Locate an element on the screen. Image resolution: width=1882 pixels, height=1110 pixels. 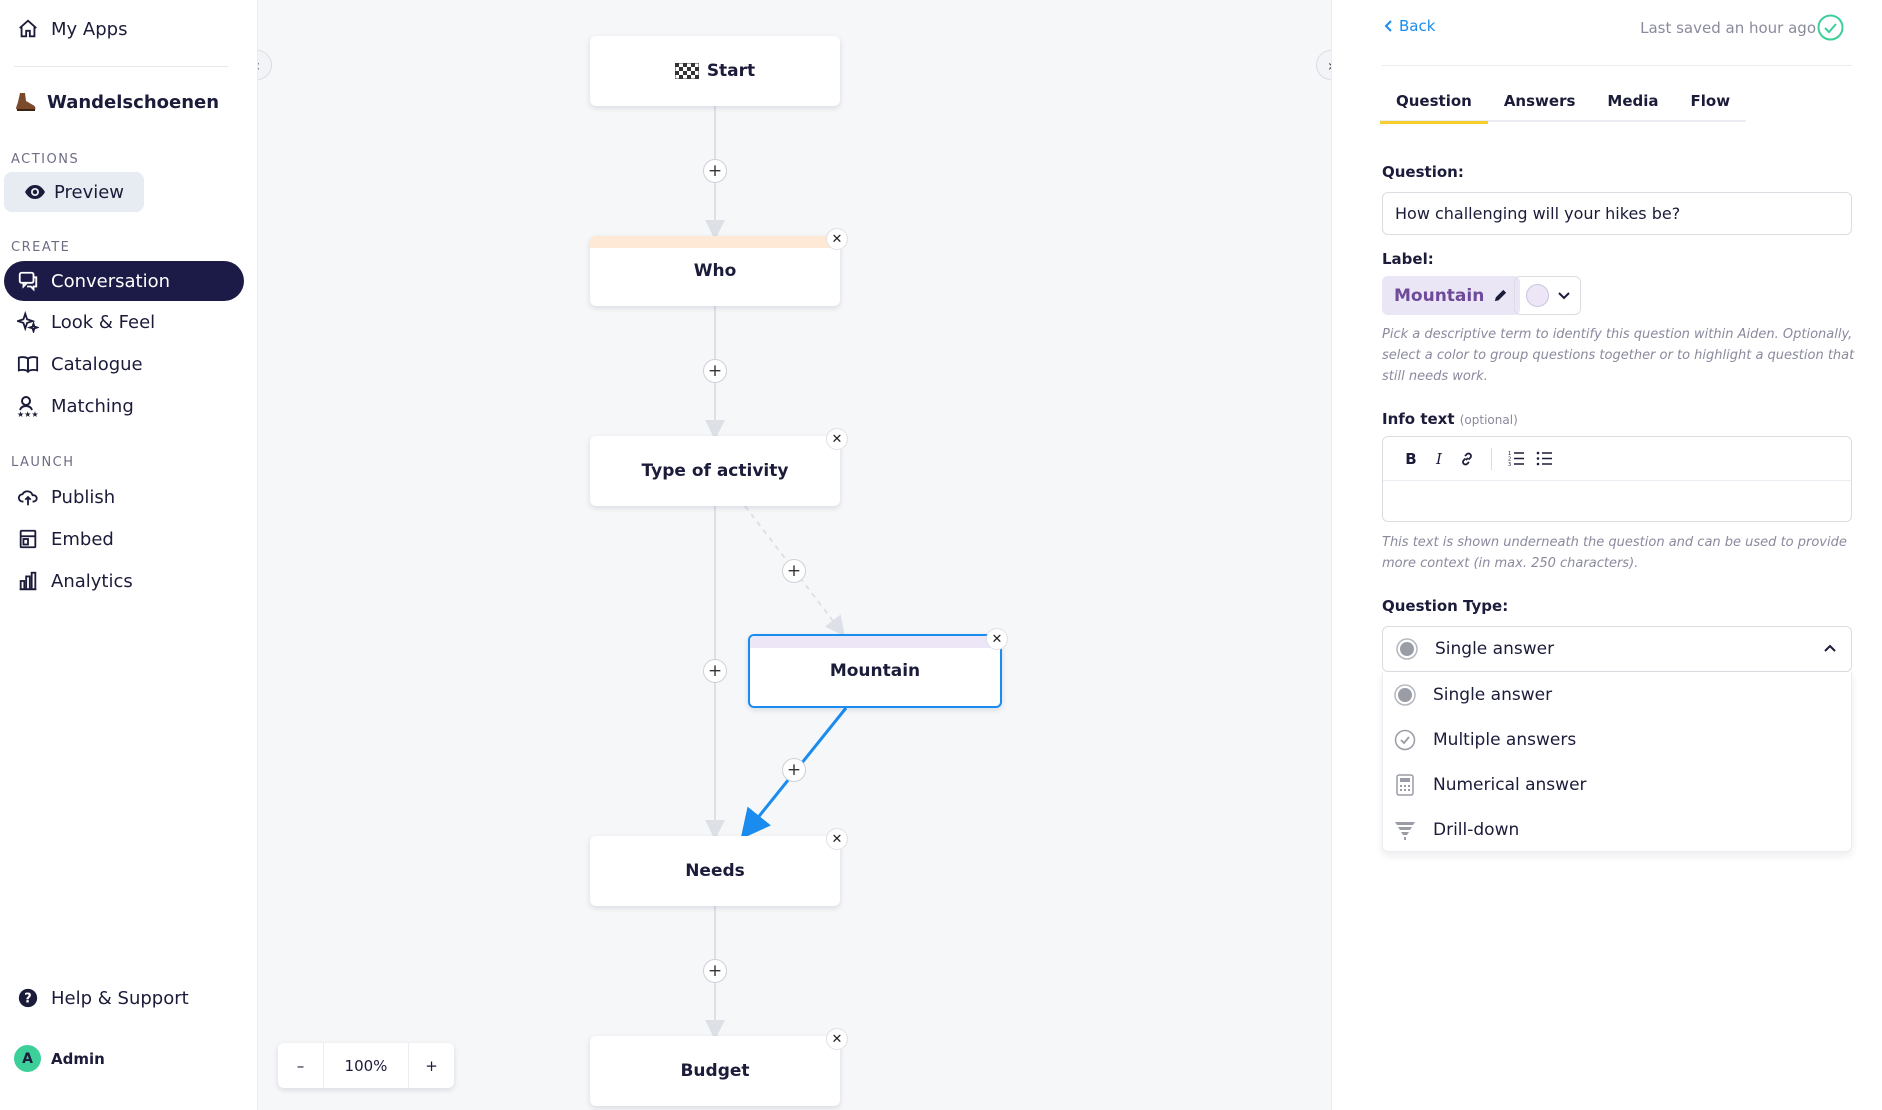
type-option-multiple: Multiple answers is located at coordinates (1617, 739).